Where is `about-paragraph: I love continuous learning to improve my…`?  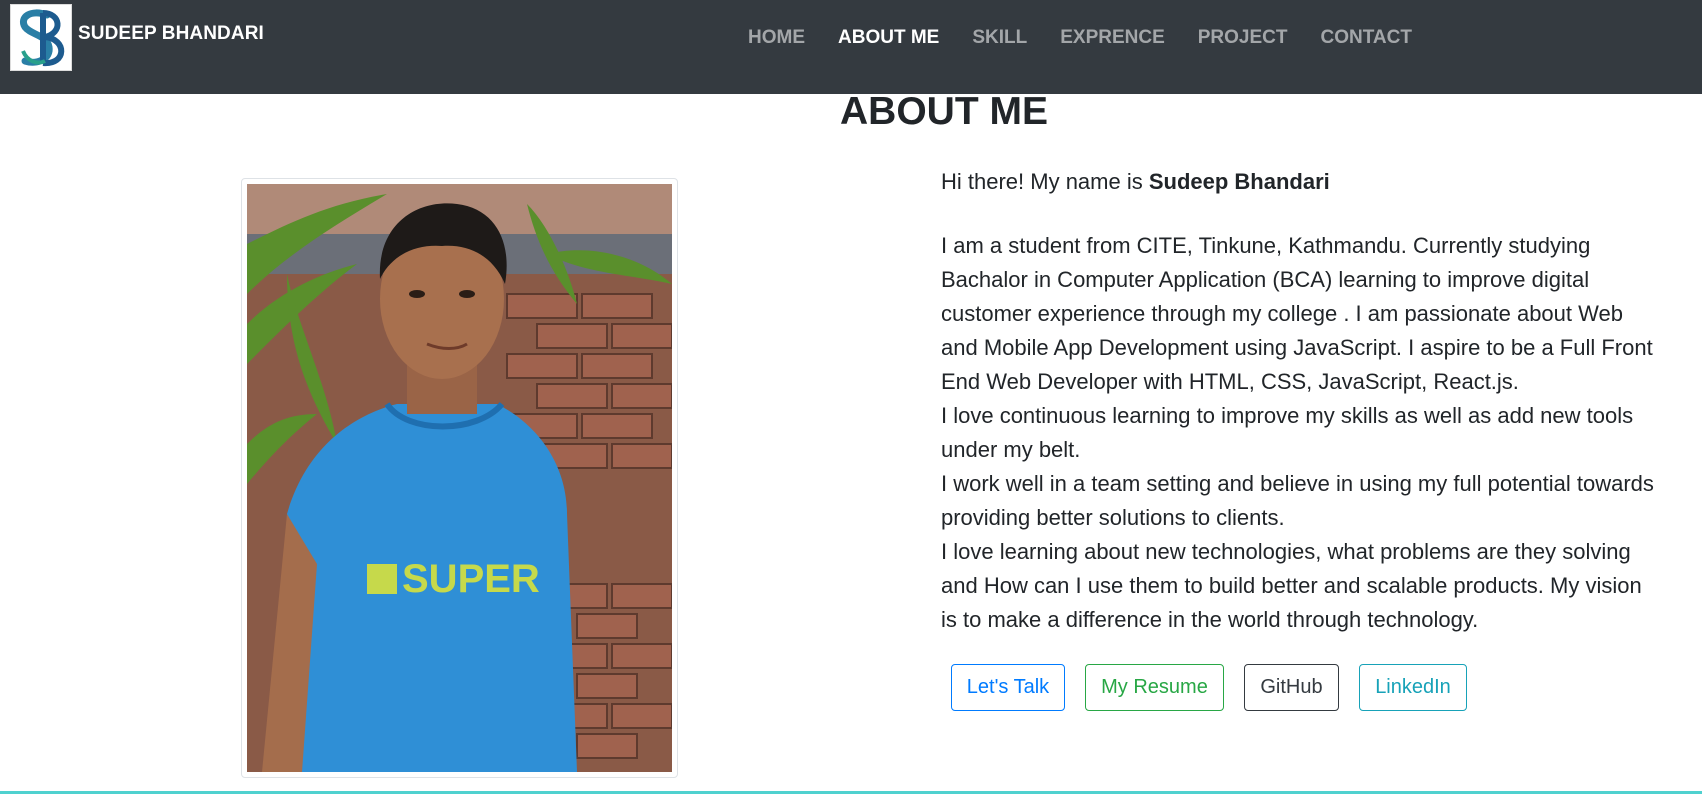 about-paragraph: I love continuous learning to improve my… is located at coordinates (1287, 432).